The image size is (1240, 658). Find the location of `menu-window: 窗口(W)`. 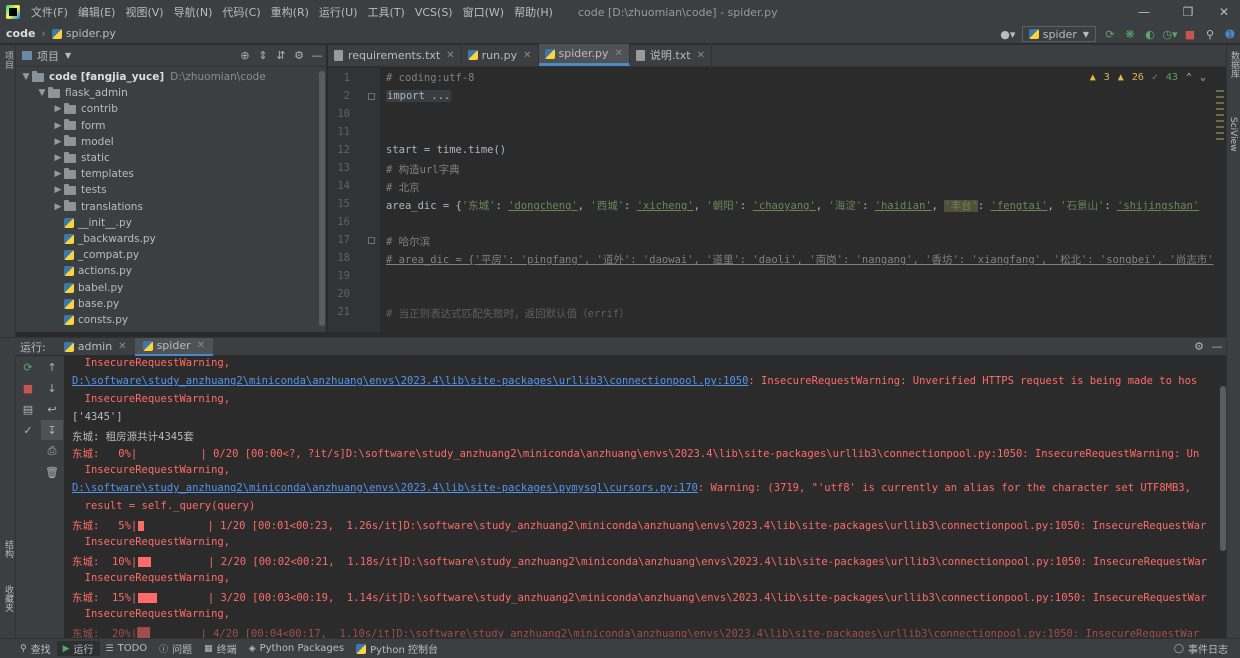

menu-window: 窗口(W) is located at coordinates (483, 12).